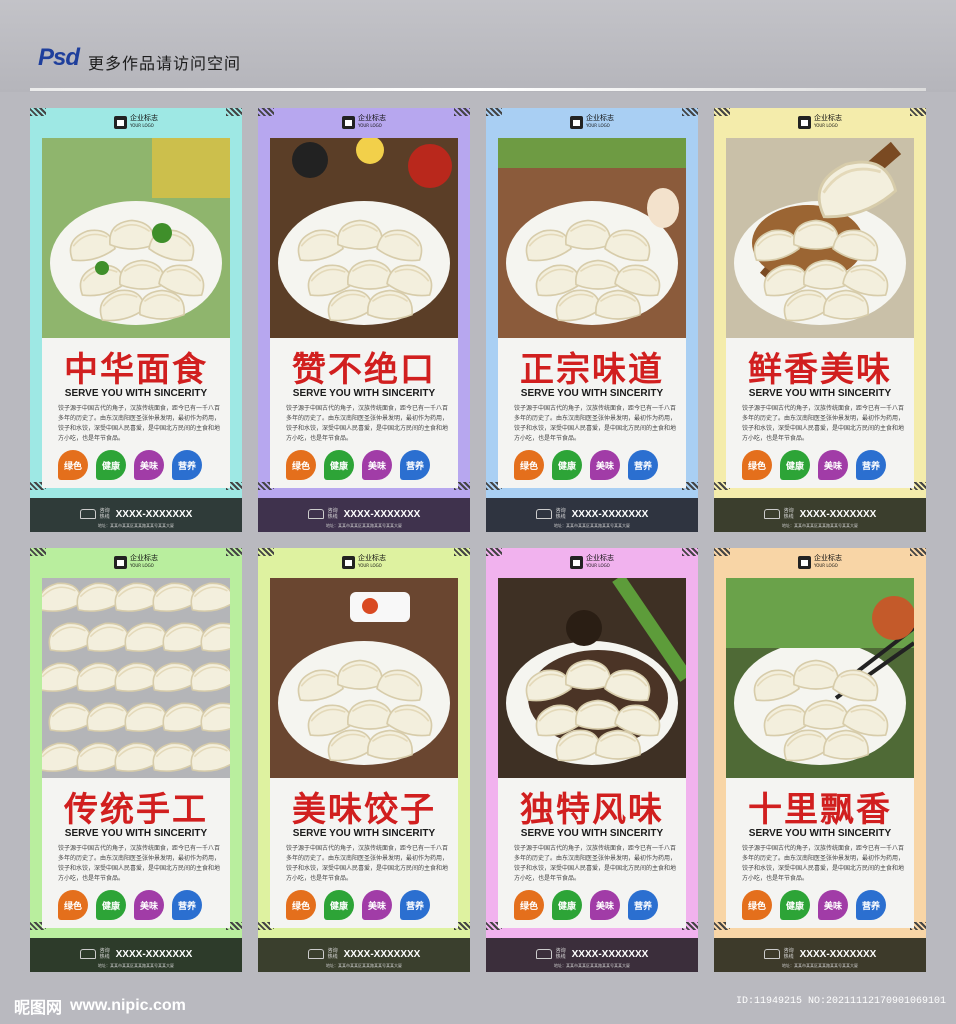 This screenshot has width=956, height=1024. I want to click on header-divider, so click(478, 89).